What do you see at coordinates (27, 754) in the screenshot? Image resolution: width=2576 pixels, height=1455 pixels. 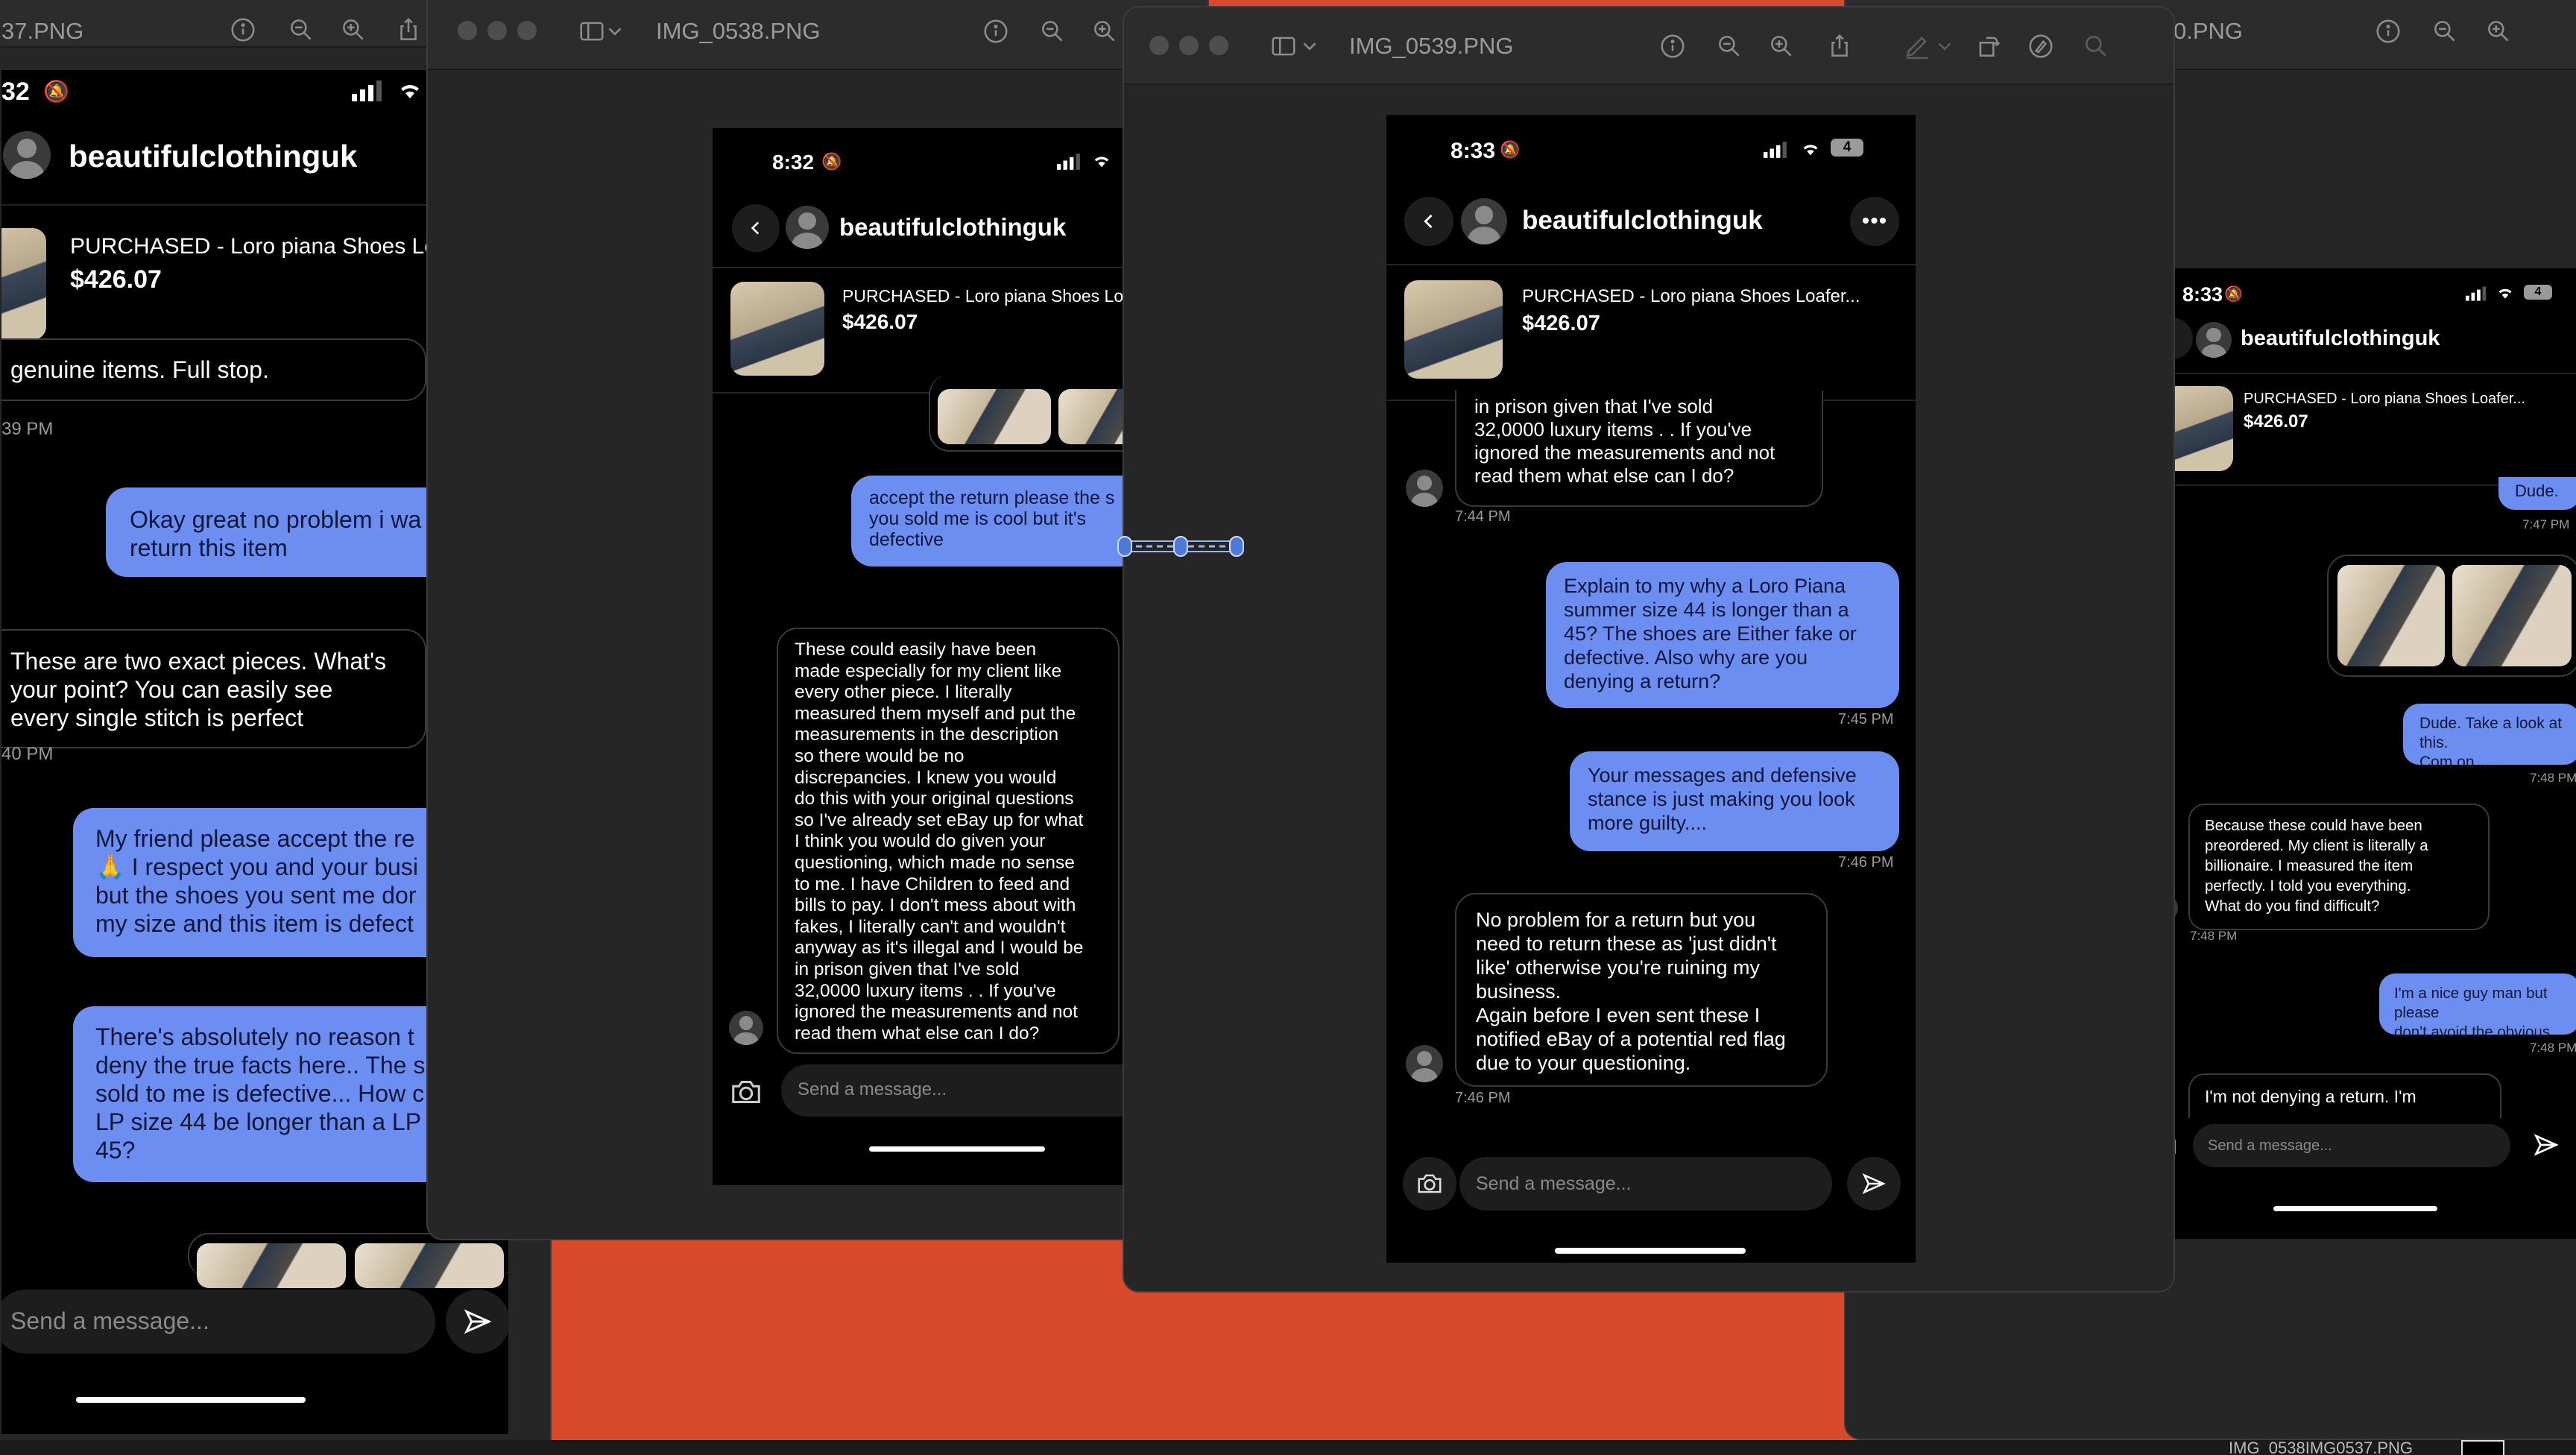 I see `message-timestamp: 40 PM` at bounding box center [27, 754].